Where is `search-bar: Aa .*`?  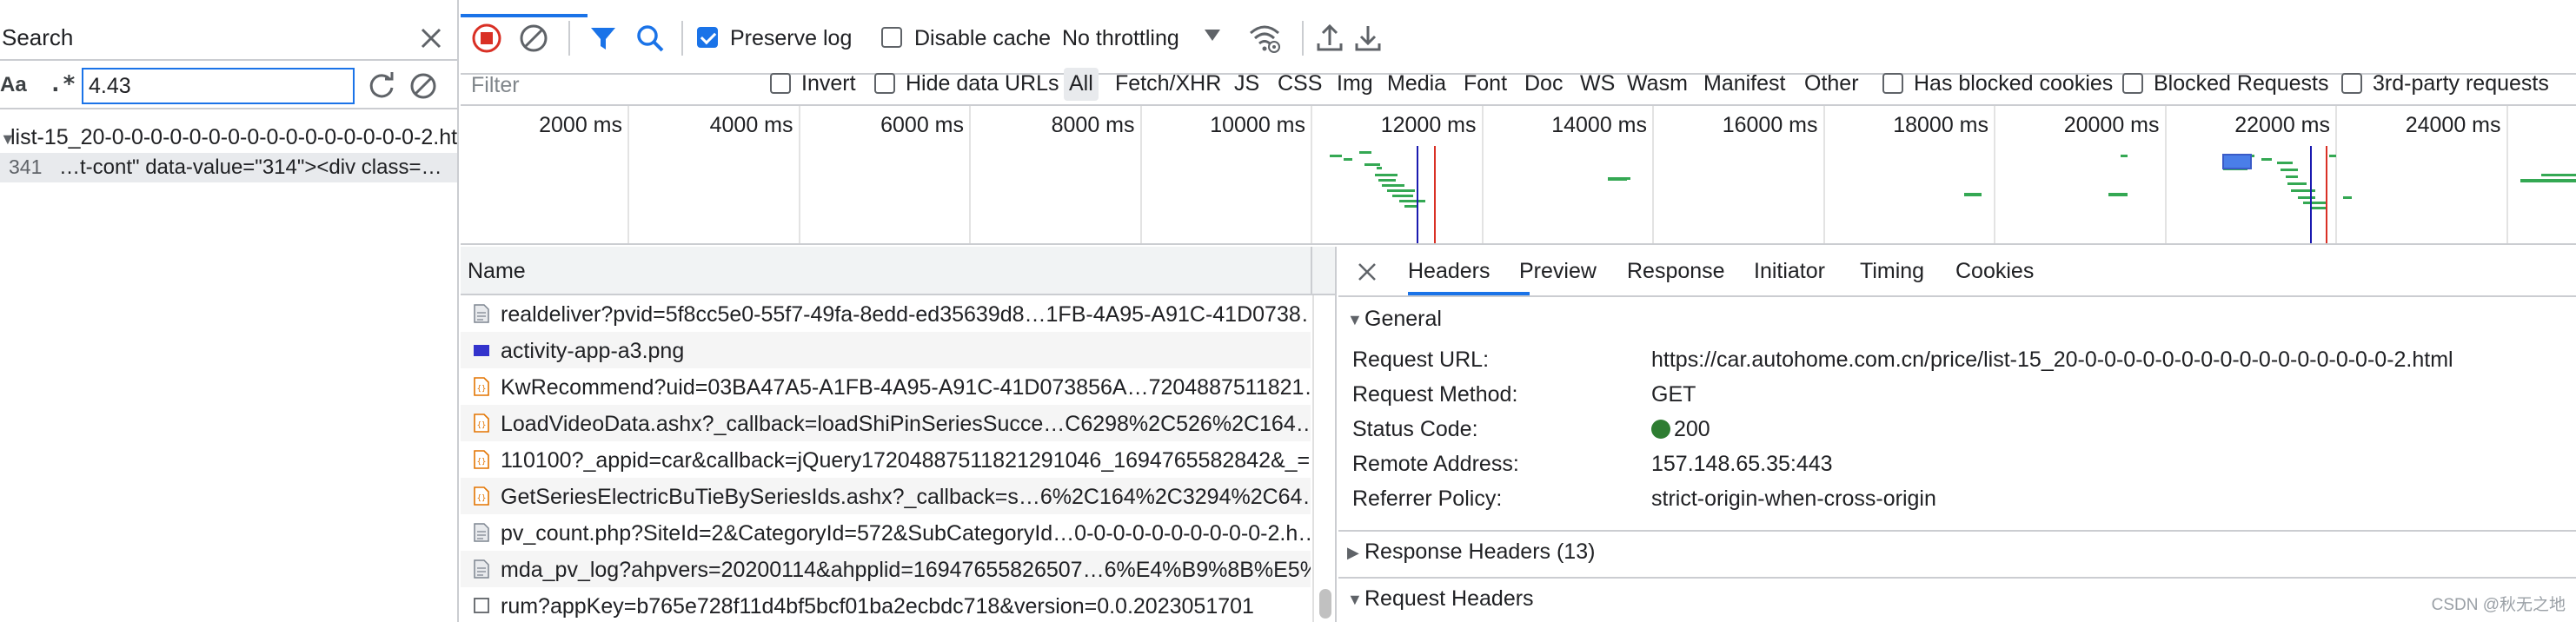
search-bar: Aa .* is located at coordinates (228, 86).